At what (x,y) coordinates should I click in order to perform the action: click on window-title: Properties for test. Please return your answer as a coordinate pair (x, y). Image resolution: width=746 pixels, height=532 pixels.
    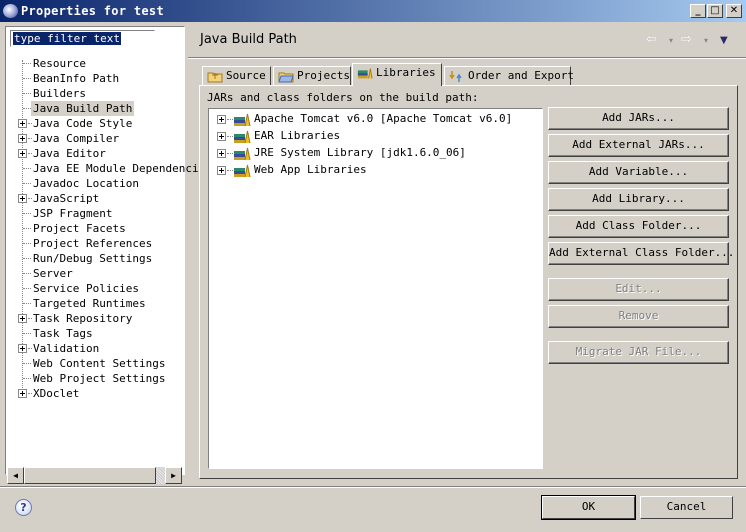
    Looking at the image, I should click on (92, 11).